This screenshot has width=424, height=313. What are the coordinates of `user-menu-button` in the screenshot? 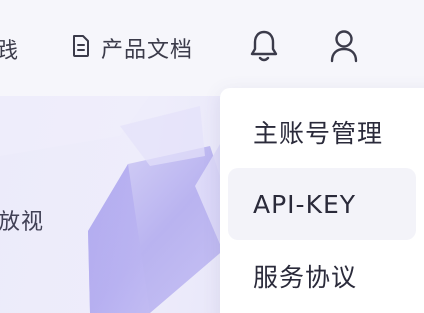 It's located at (344, 48).